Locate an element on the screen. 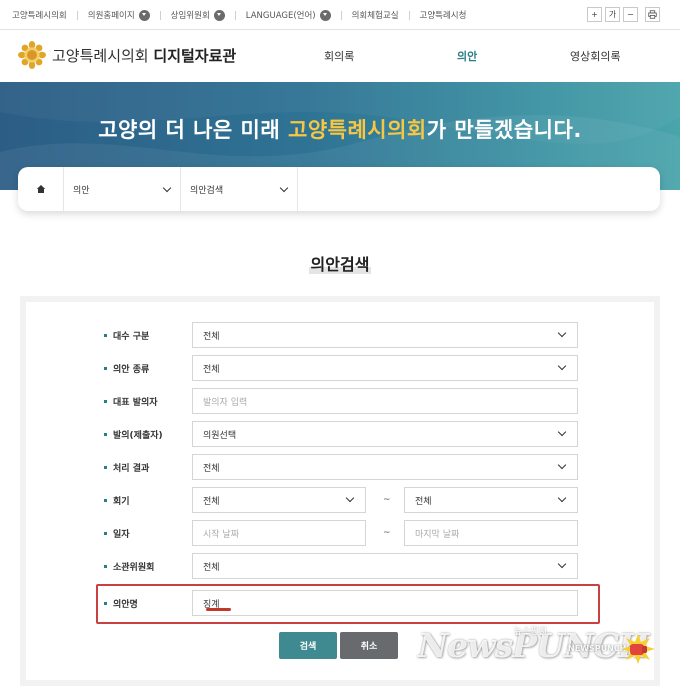  banner-slogan: 고양의 더 나은 미래 고양특례시의회가 만들겠습니다. is located at coordinates (340, 129).